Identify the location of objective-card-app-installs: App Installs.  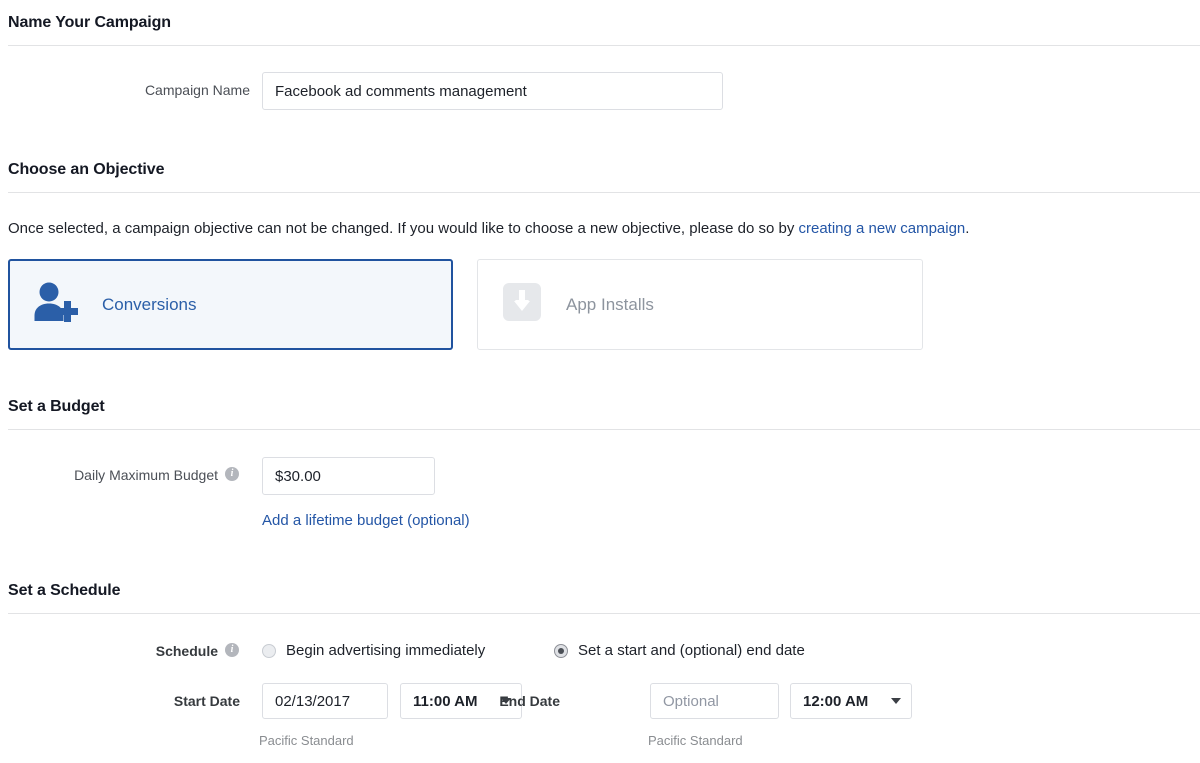
(700, 304).